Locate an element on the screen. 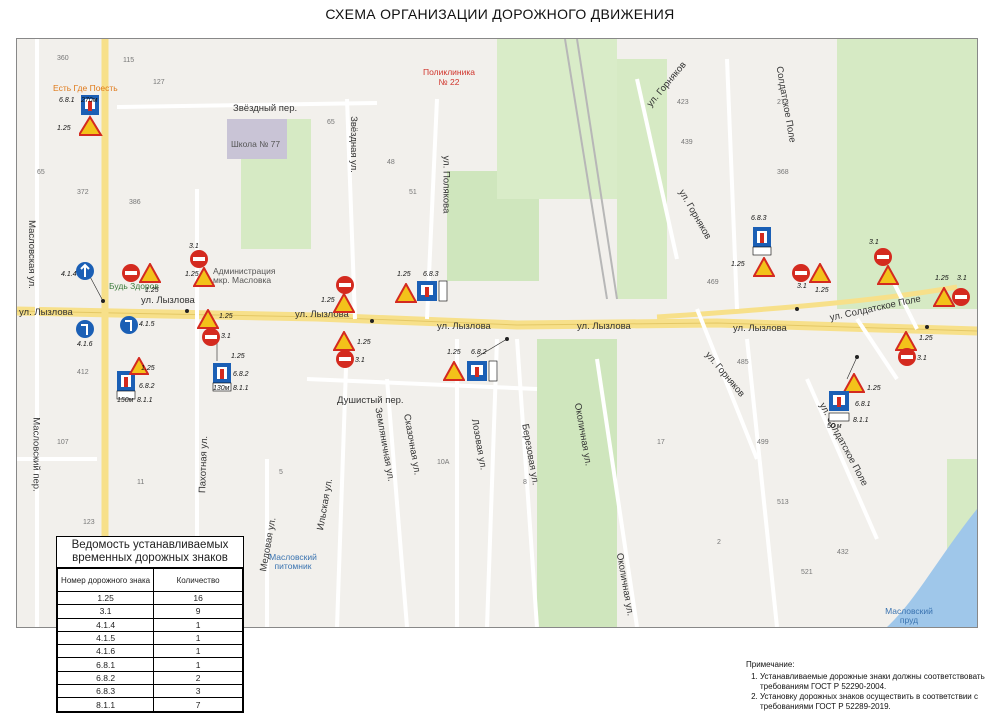  cell-qty: 9 is located at coordinates (198, 611).